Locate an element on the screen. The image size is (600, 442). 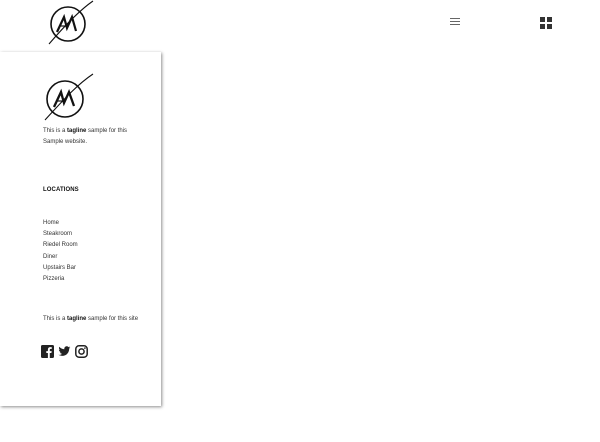
social-links is located at coordinates (64, 351).